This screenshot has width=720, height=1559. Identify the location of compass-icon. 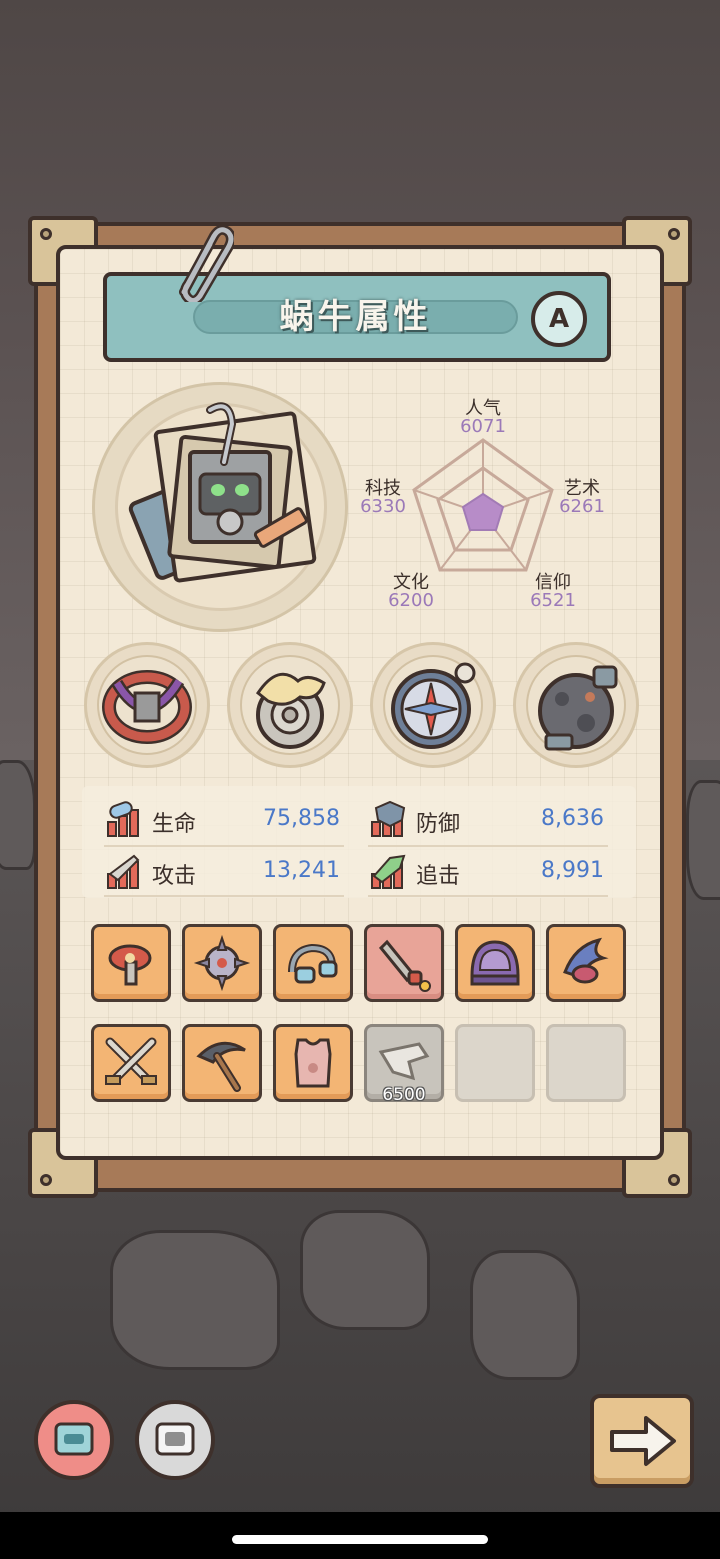
(433, 705).